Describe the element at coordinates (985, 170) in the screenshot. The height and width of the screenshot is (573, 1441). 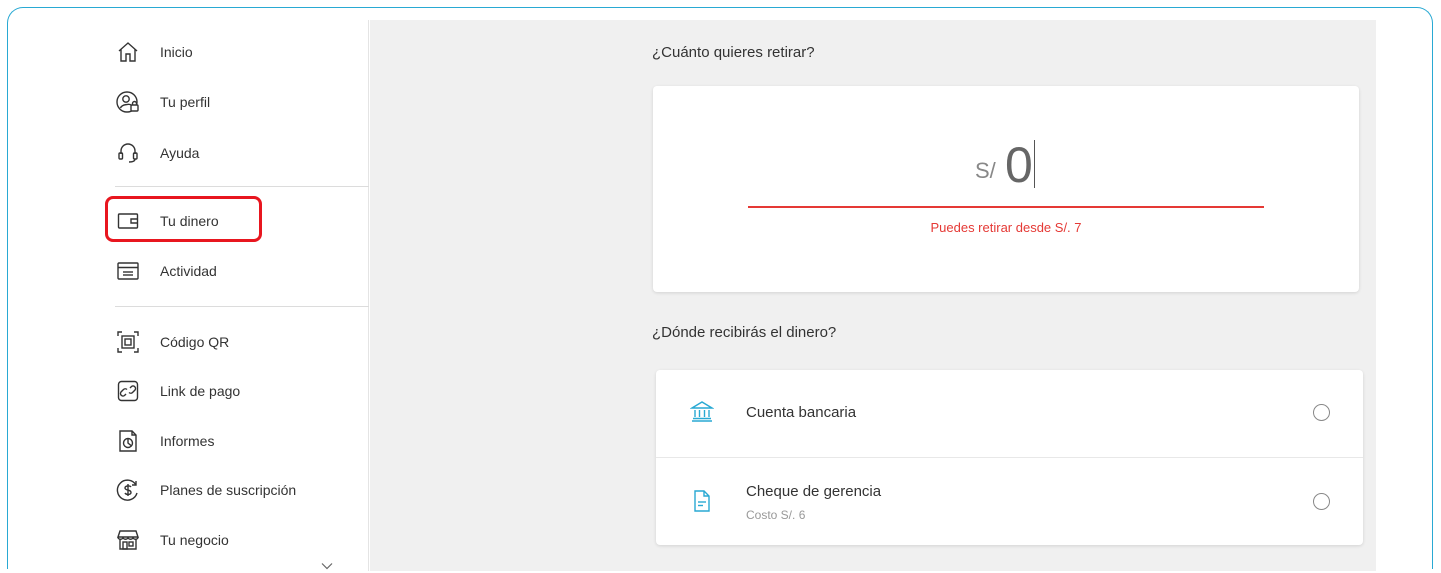
I see `currency-label: S/` at that location.